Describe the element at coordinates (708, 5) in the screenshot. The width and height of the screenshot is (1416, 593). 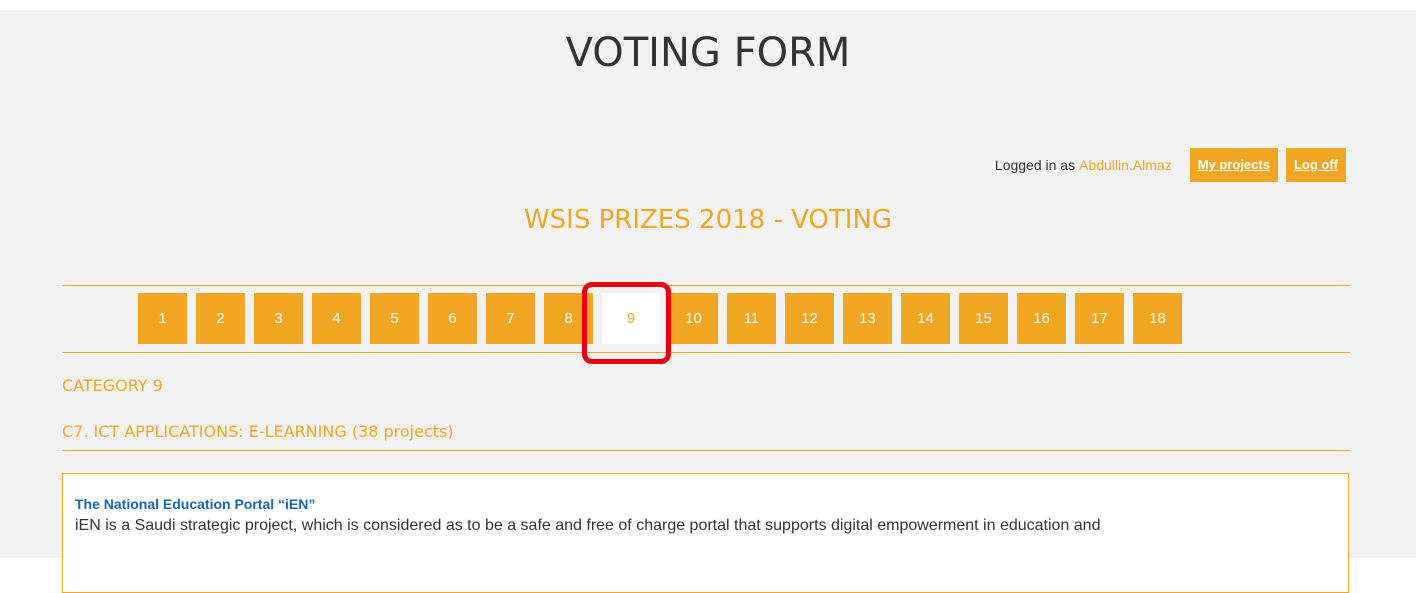
I see `top-banner: ‘’ ‘’` at that location.